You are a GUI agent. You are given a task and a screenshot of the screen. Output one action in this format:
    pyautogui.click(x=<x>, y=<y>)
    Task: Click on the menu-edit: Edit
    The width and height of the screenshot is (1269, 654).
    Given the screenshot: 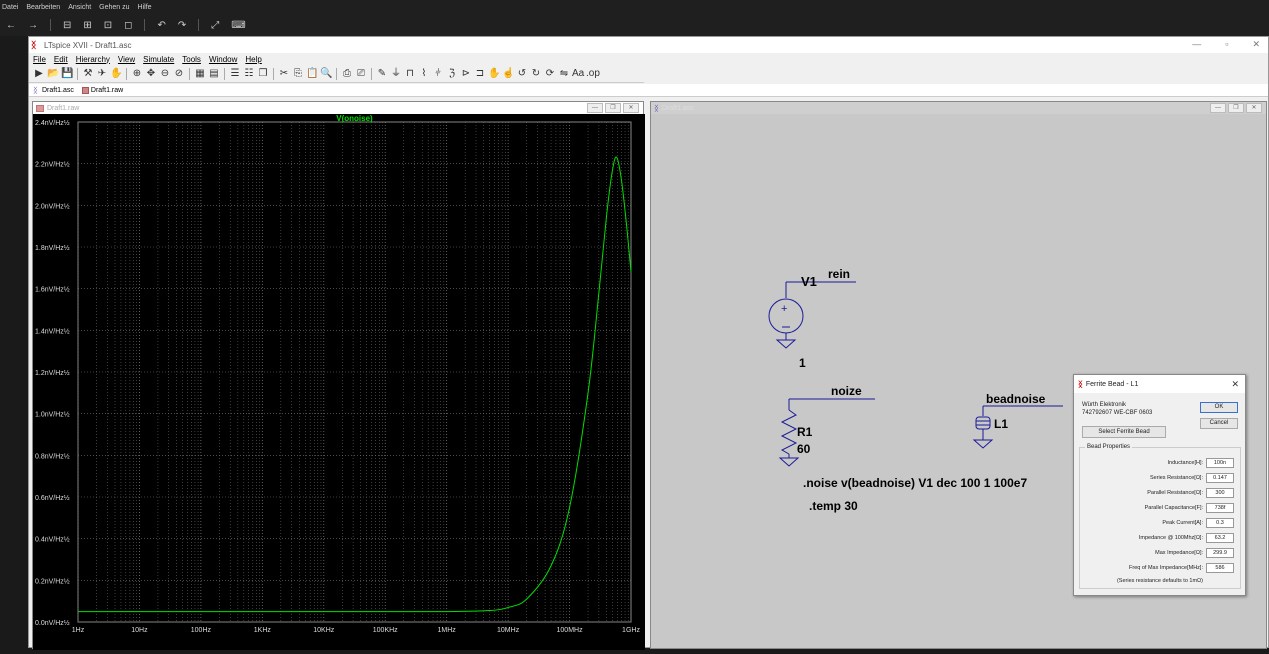 What is the action you would take?
    pyautogui.click(x=61, y=59)
    